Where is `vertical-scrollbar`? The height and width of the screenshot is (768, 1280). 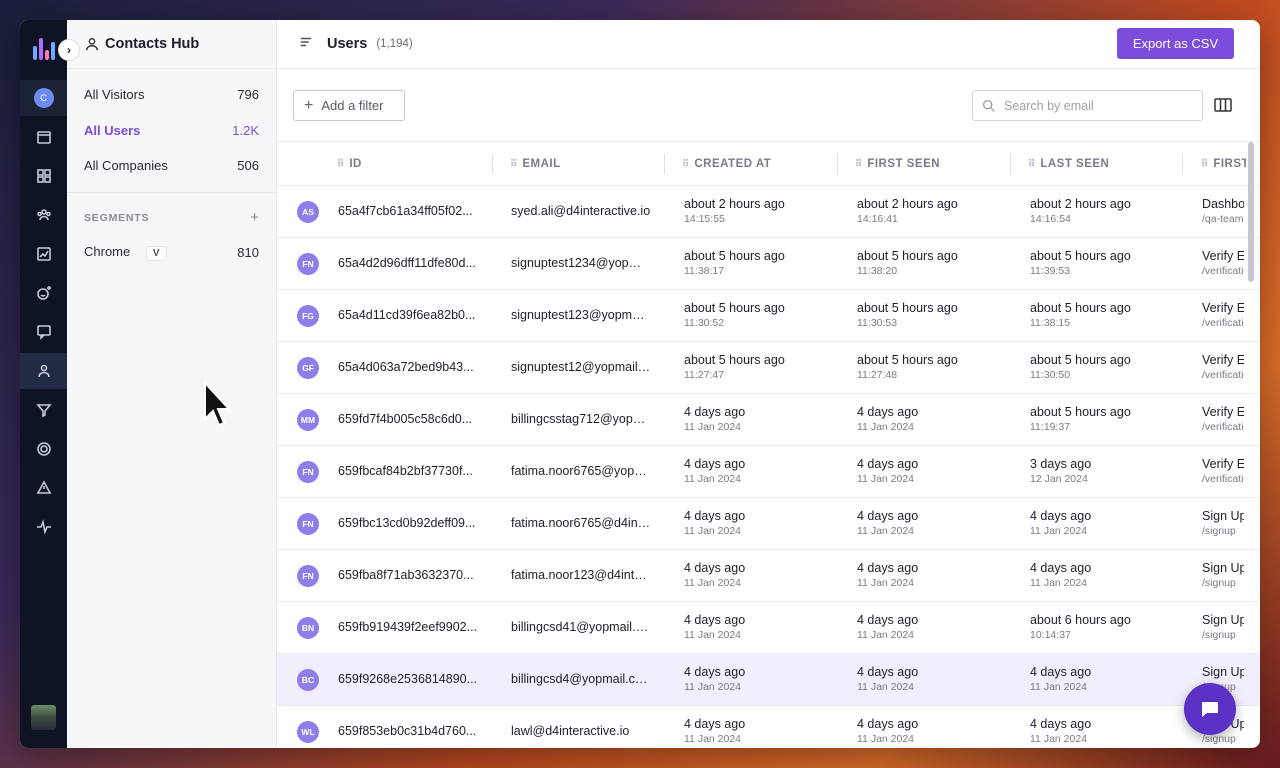 vertical-scrollbar is located at coordinates (1251, 212).